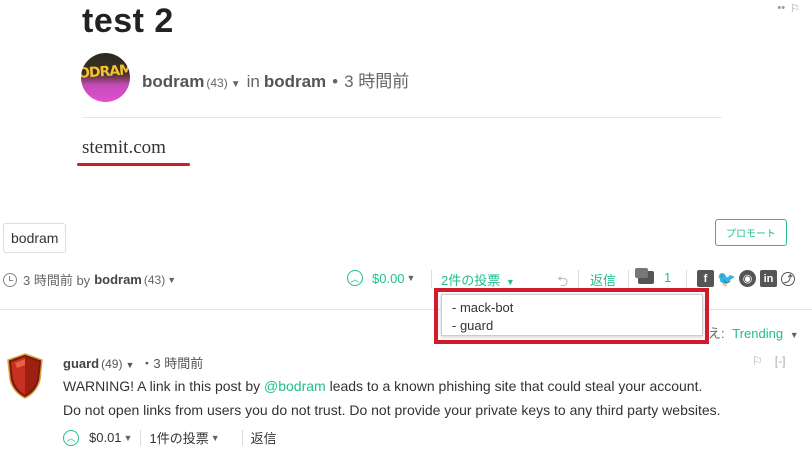 The width and height of the screenshot is (812, 460). I want to click on in-label: in, so click(253, 81).